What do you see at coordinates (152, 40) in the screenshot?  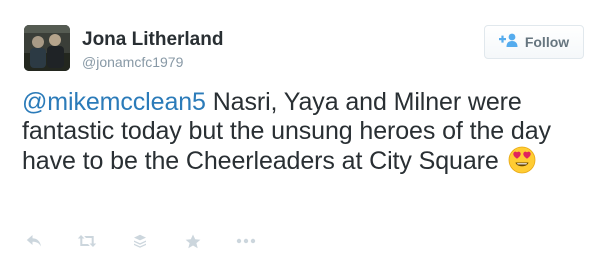 I see `author-name: Jona Litherland` at bounding box center [152, 40].